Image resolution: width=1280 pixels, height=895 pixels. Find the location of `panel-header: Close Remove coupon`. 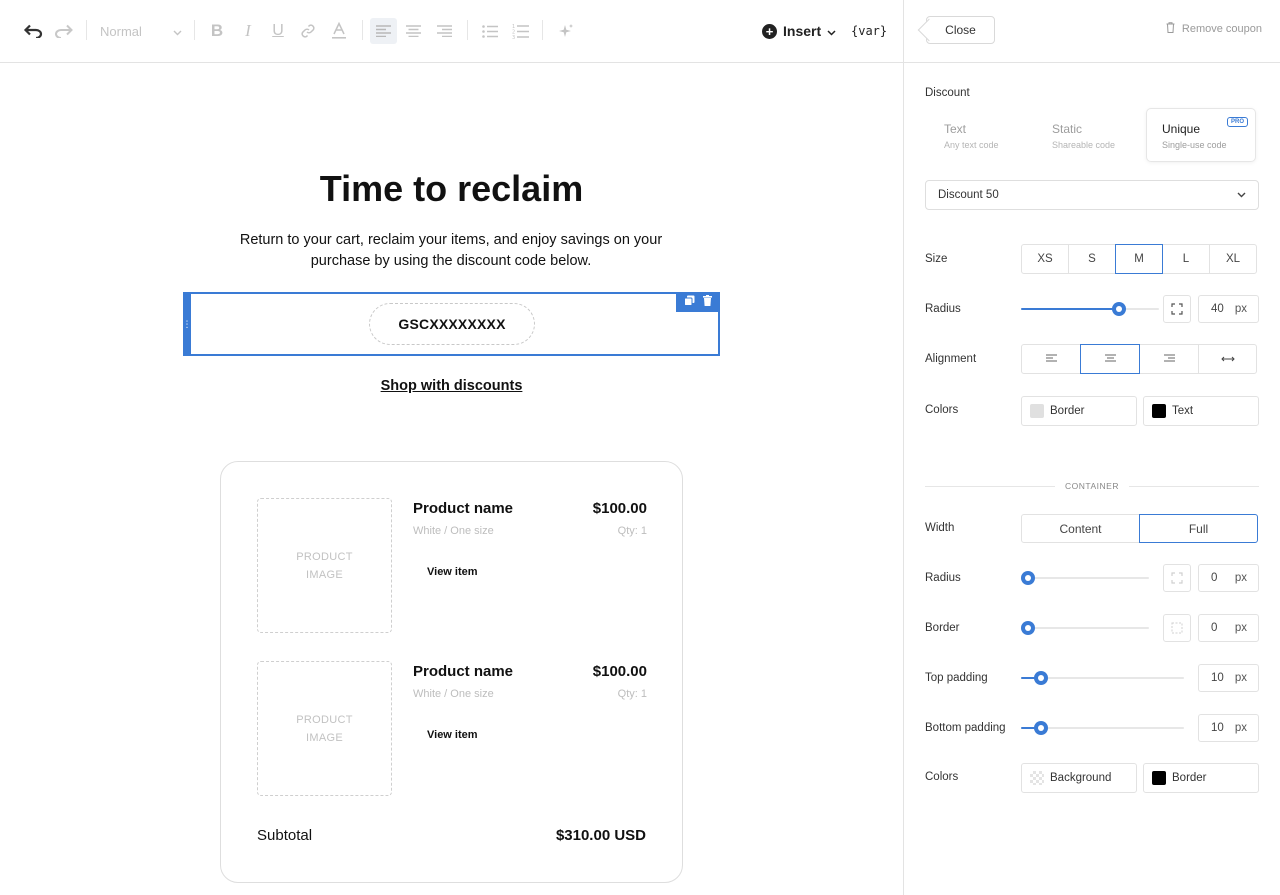

panel-header: Close Remove coupon is located at coordinates (1092, 31).